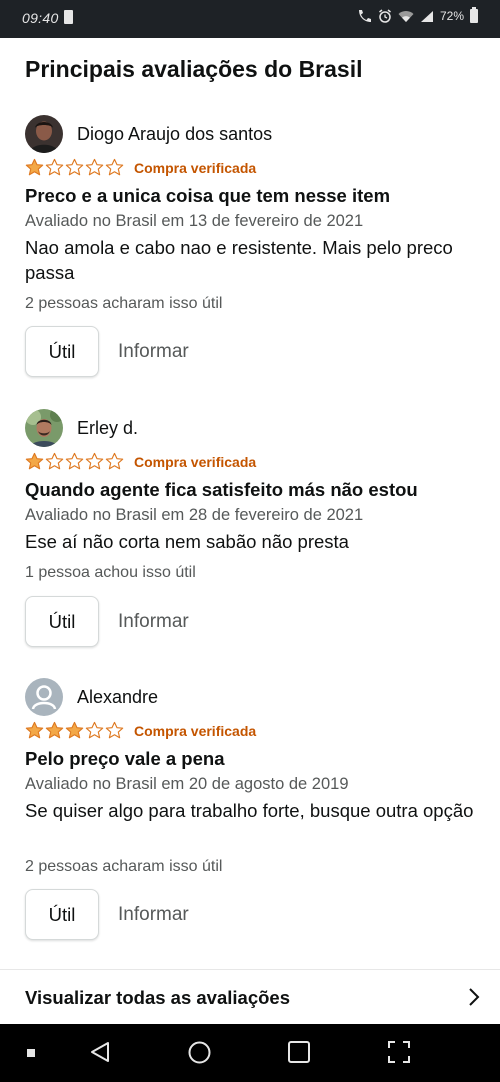 Image resolution: width=500 pixels, height=1082 pixels. Describe the element at coordinates (40, 18) in the screenshot. I see `status-time: 09:40` at that location.